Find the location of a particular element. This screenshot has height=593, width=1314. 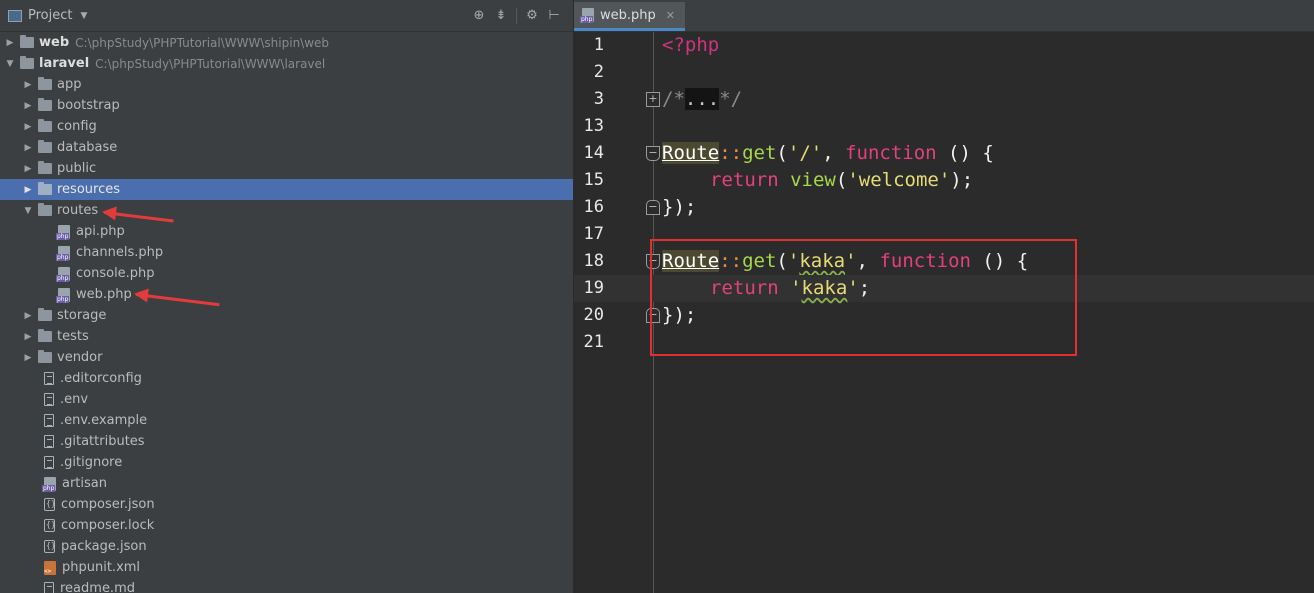

line-number: 2 is located at coordinates (598, 72).